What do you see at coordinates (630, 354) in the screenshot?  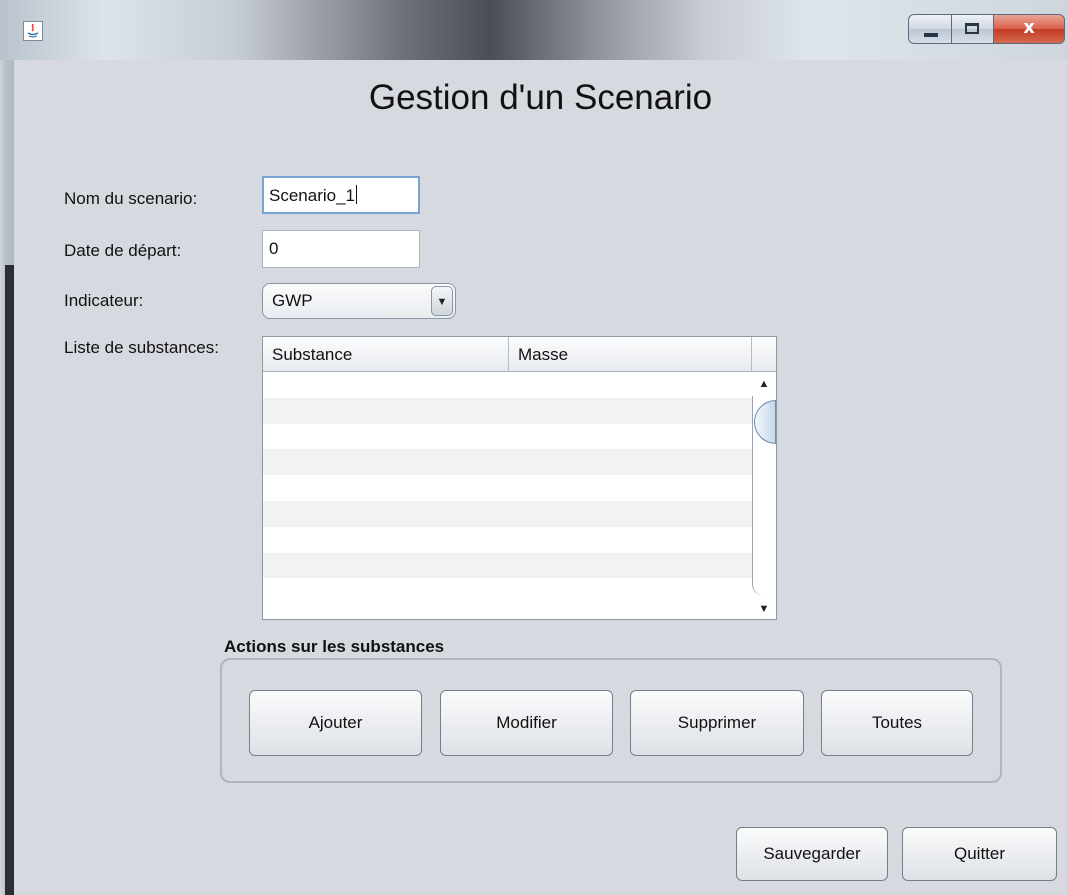 I see `column-header-masse: Masse` at bounding box center [630, 354].